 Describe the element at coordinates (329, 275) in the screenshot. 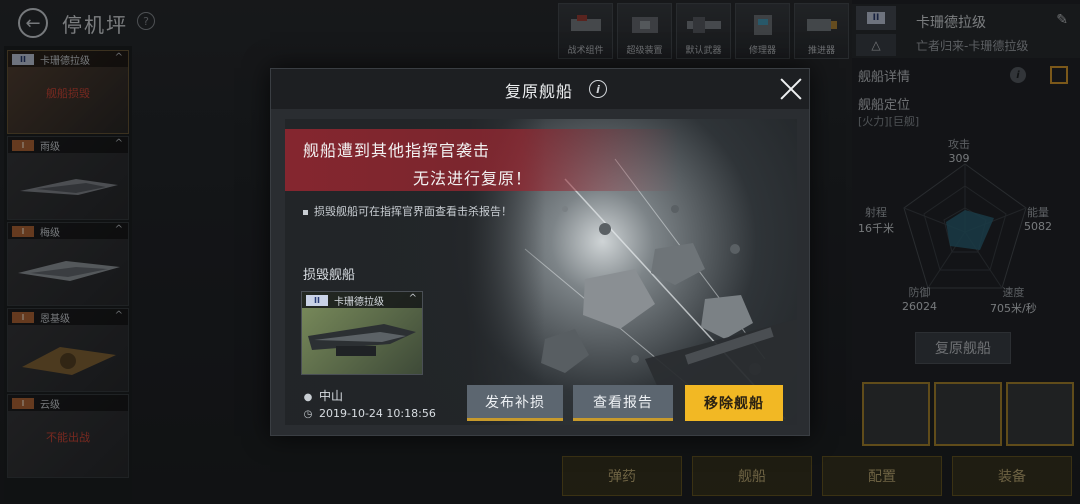

I see `wrecked-ship-label: 损毁舰船` at that location.